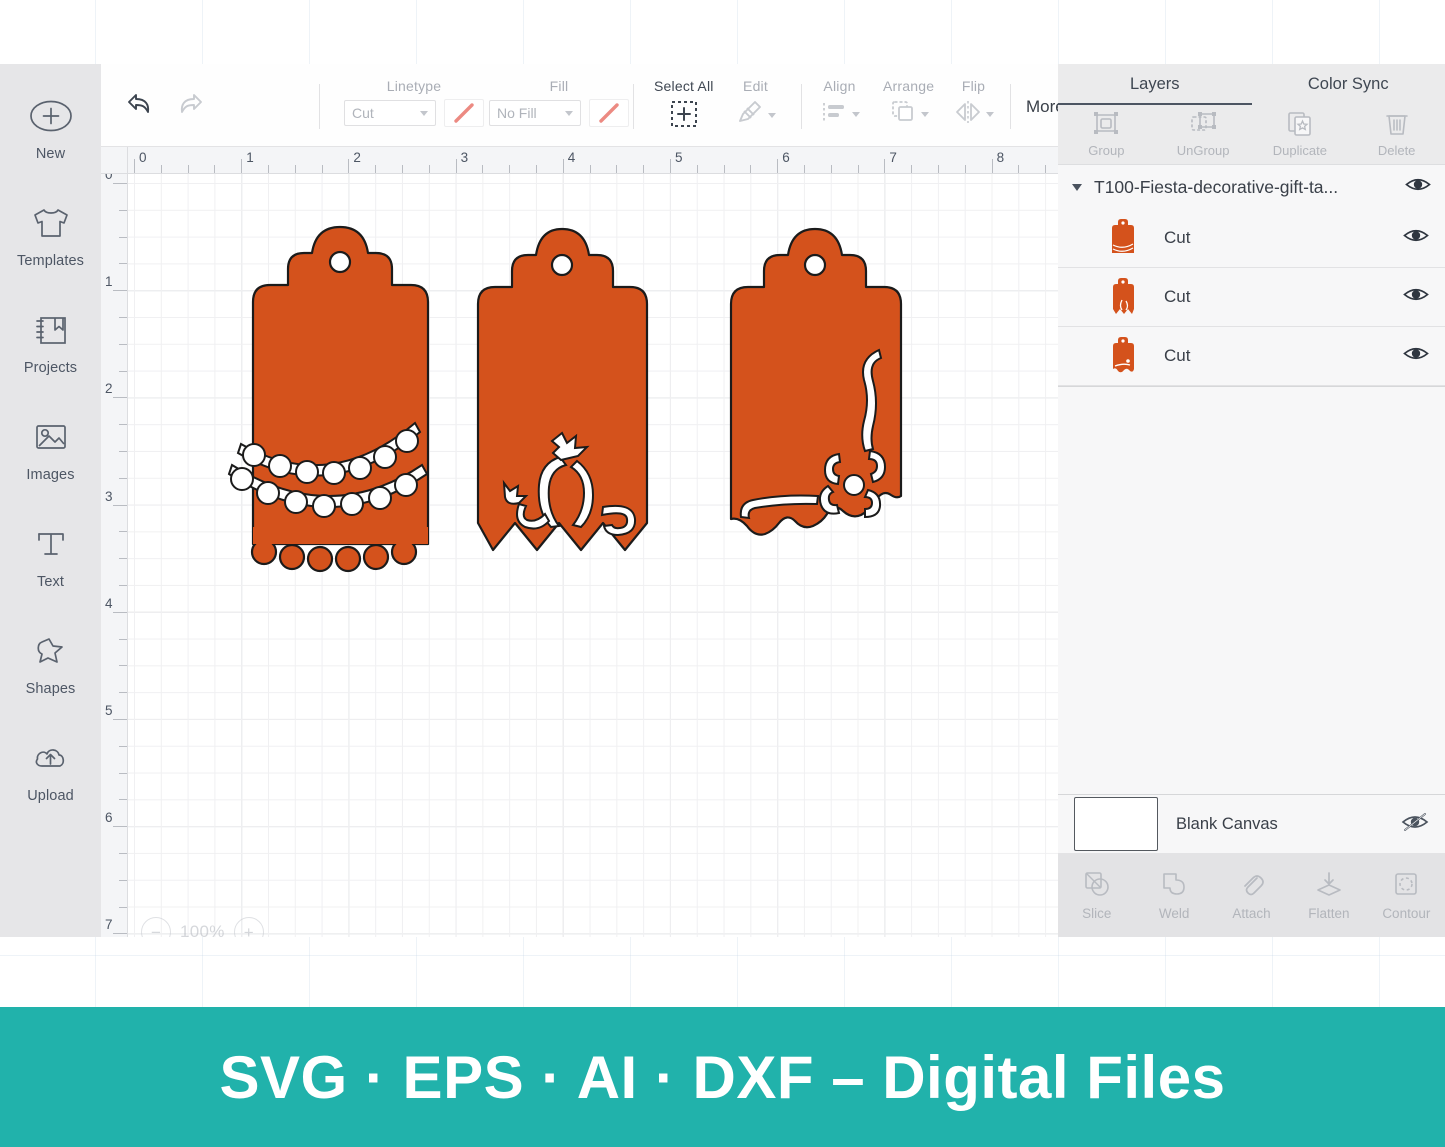 This screenshot has width=1445, height=1147. I want to click on tag1-hang-hole, so click(340, 262).